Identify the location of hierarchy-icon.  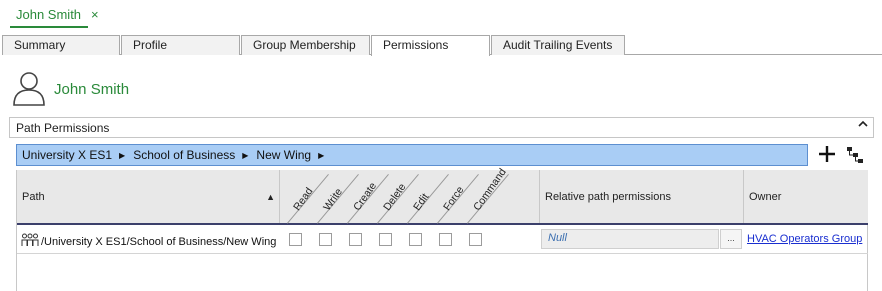
(855, 155).